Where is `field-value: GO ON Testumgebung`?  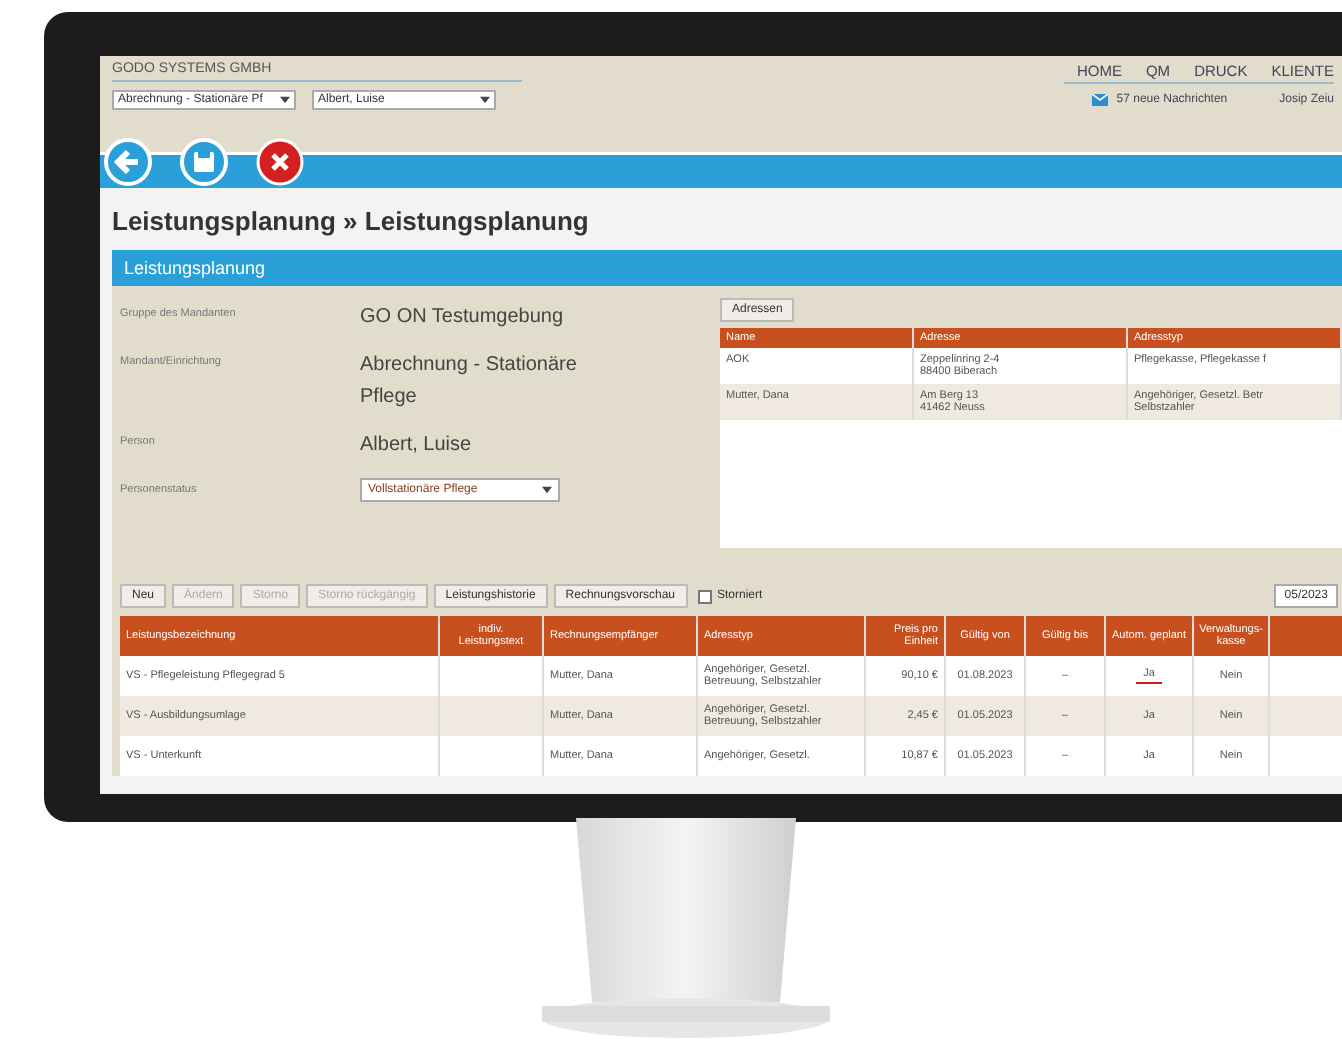 field-value: GO ON Testumgebung is located at coordinates (463, 318).